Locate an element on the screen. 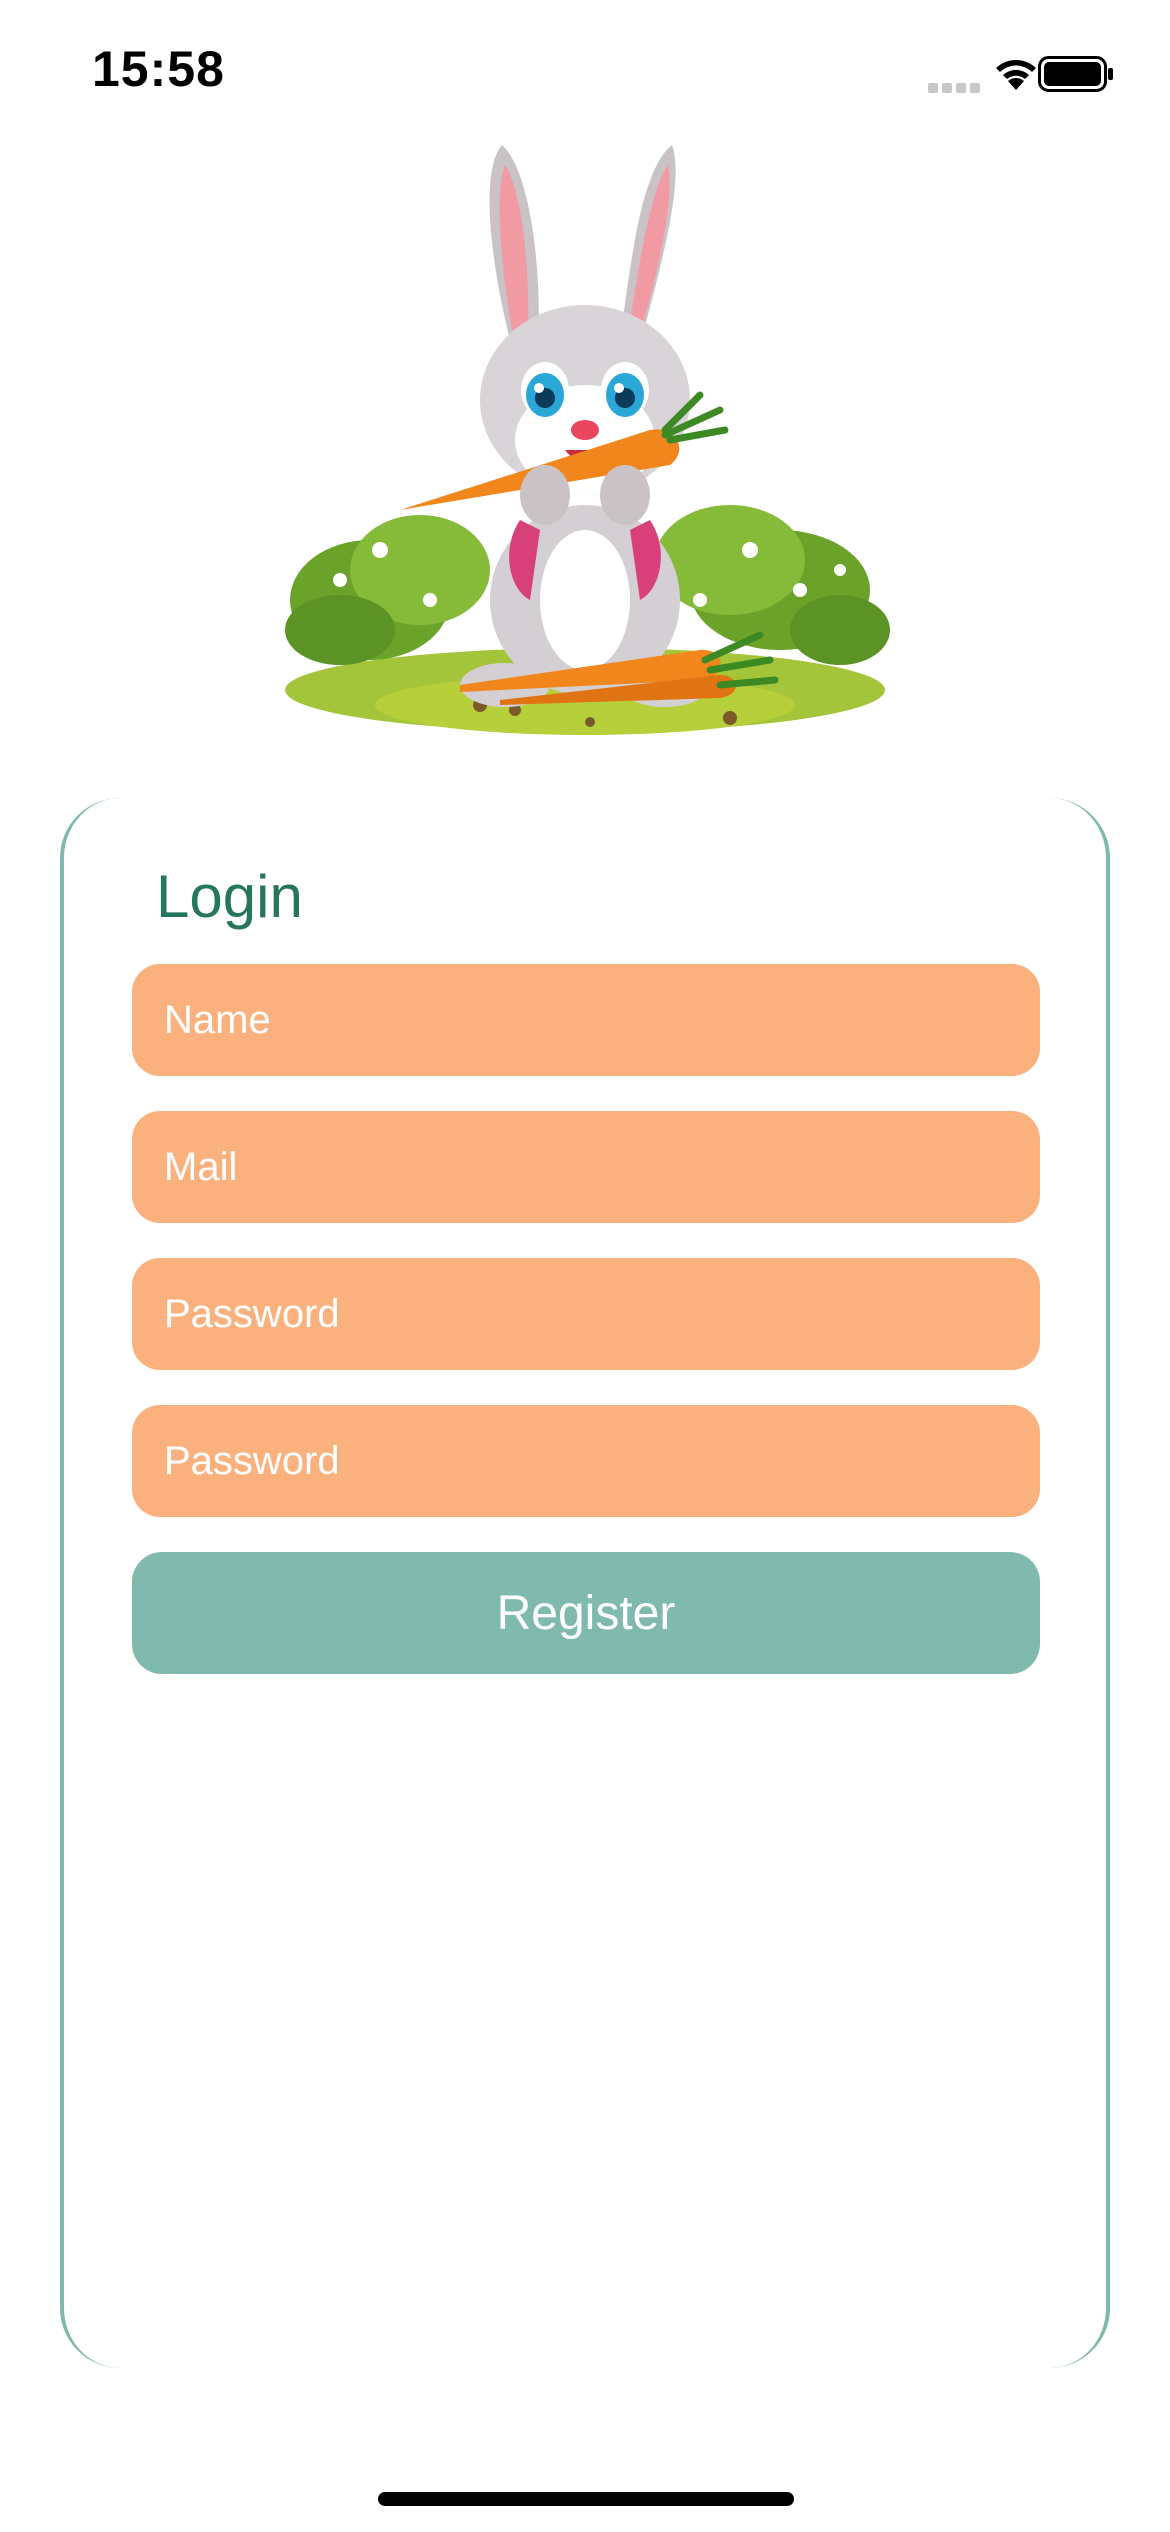  name-field: Name is located at coordinates (586, 1020).